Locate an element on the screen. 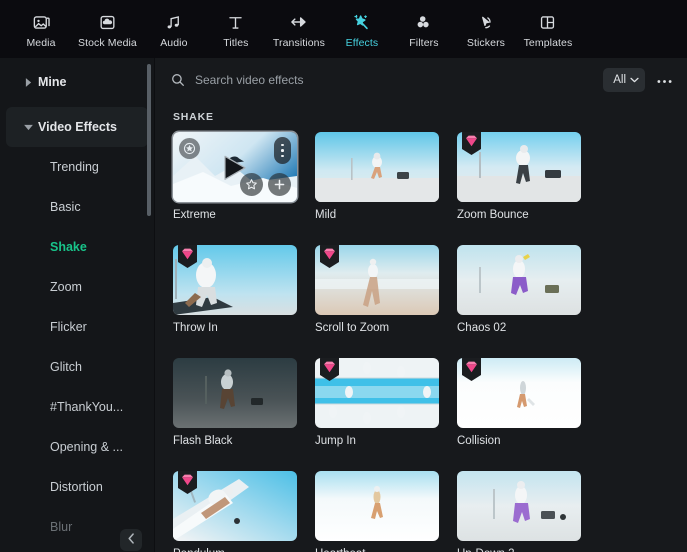  effect-card: Jump In is located at coordinates (377, 402).